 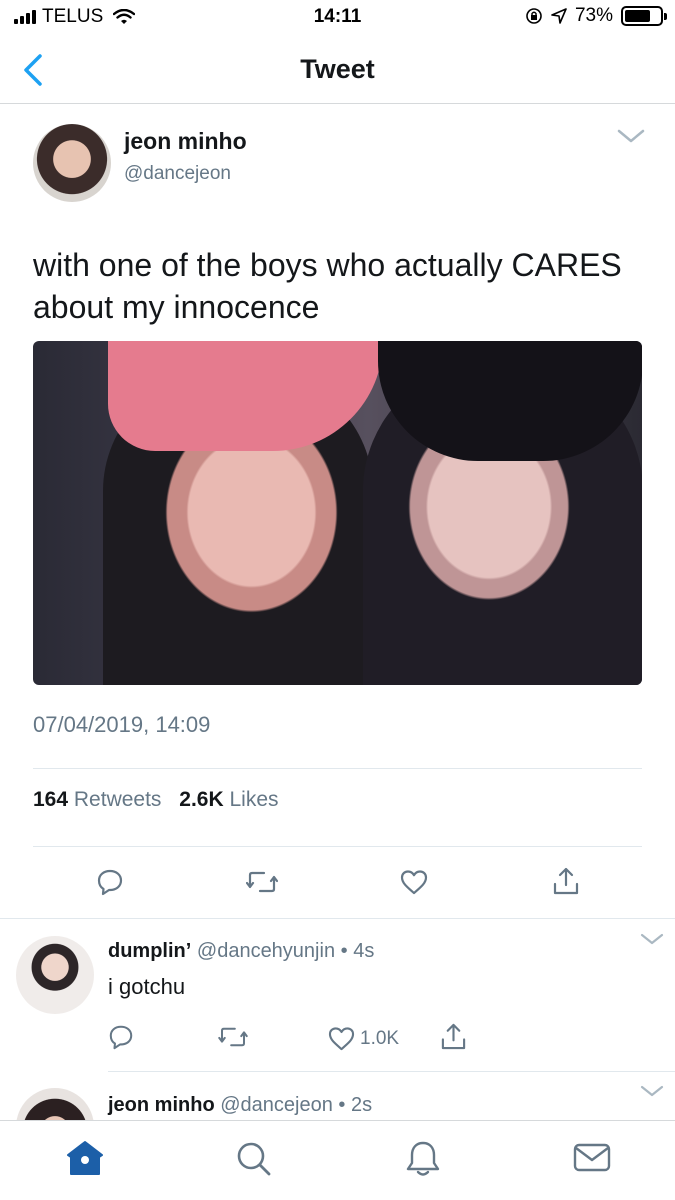 I want to click on author-handle: @dancejeon, so click(x=177, y=174).